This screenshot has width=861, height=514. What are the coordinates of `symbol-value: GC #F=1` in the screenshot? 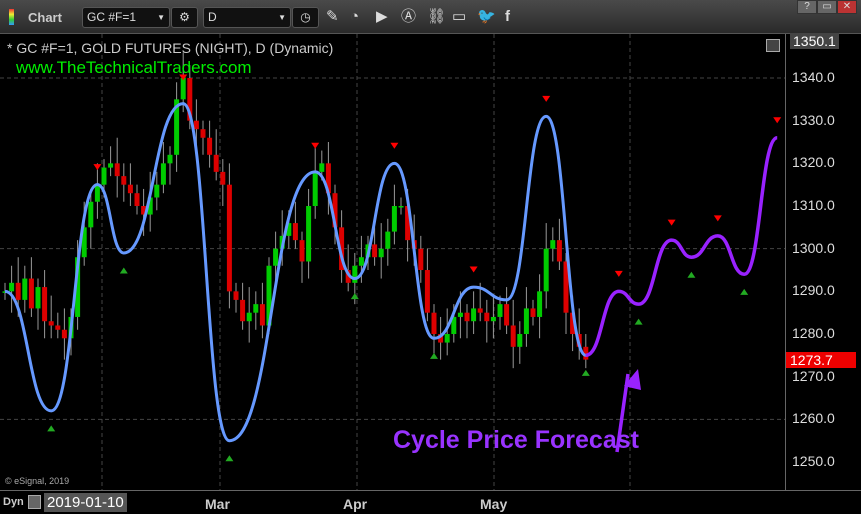 It's located at (112, 17).